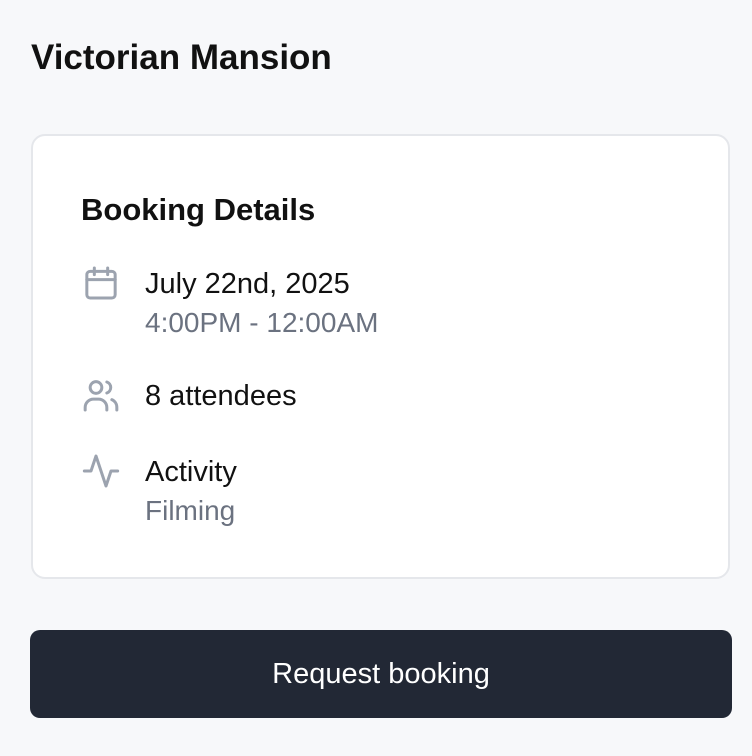 The height and width of the screenshot is (756, 752). Describe the element at coordinates (190, 510) in the screenshot. I see `activity-value: Filming` at that location.